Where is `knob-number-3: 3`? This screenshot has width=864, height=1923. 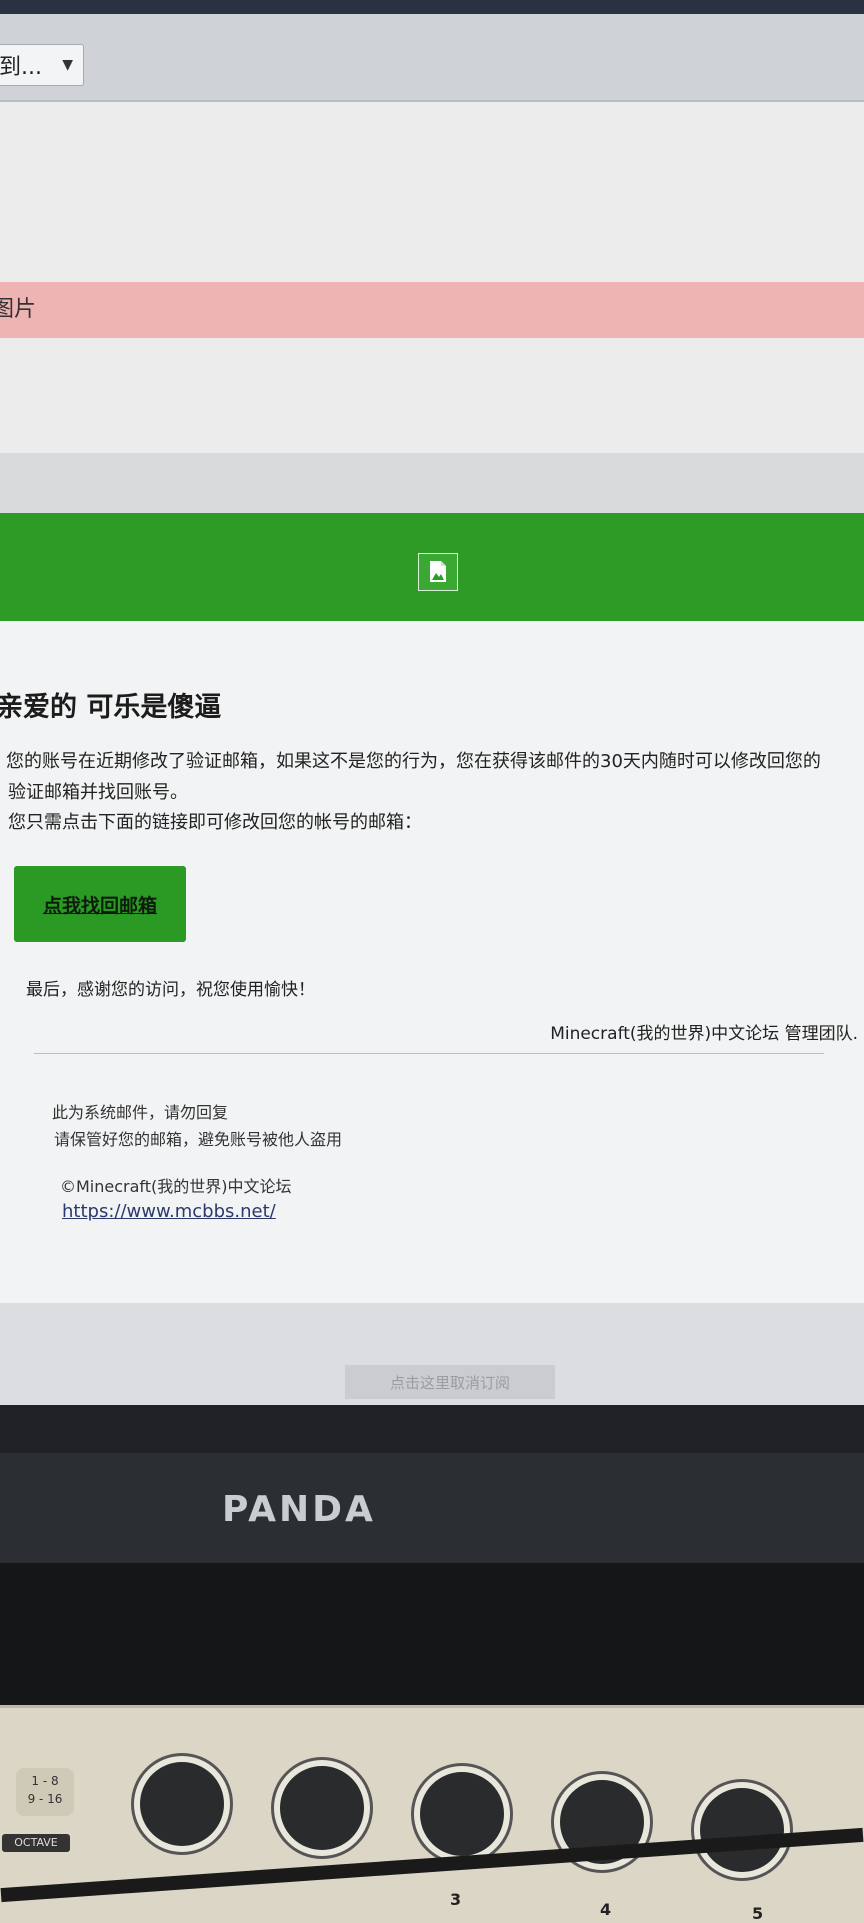 knob-number-3: 3 is located at coordinates (456, 1899).